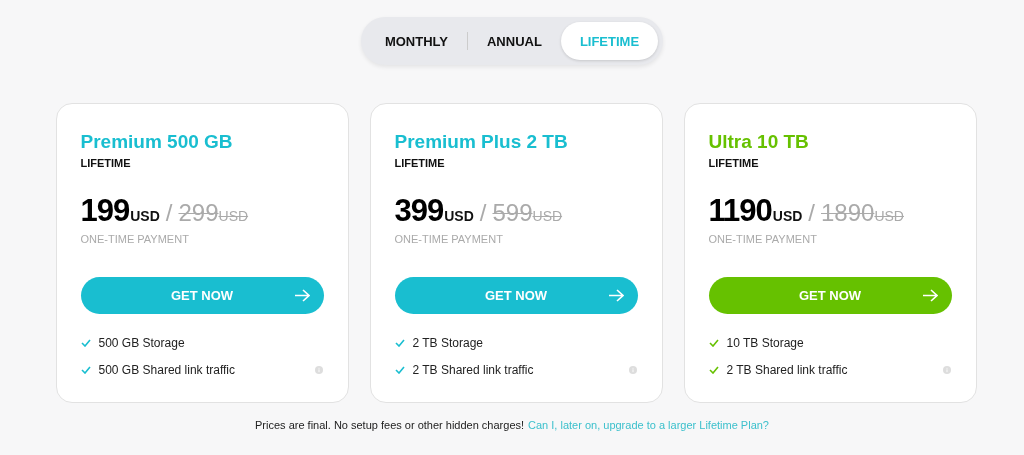 The image size is (1024, 455). I want to click on plan-name: Ultra 10 TB, so click(759, 142).